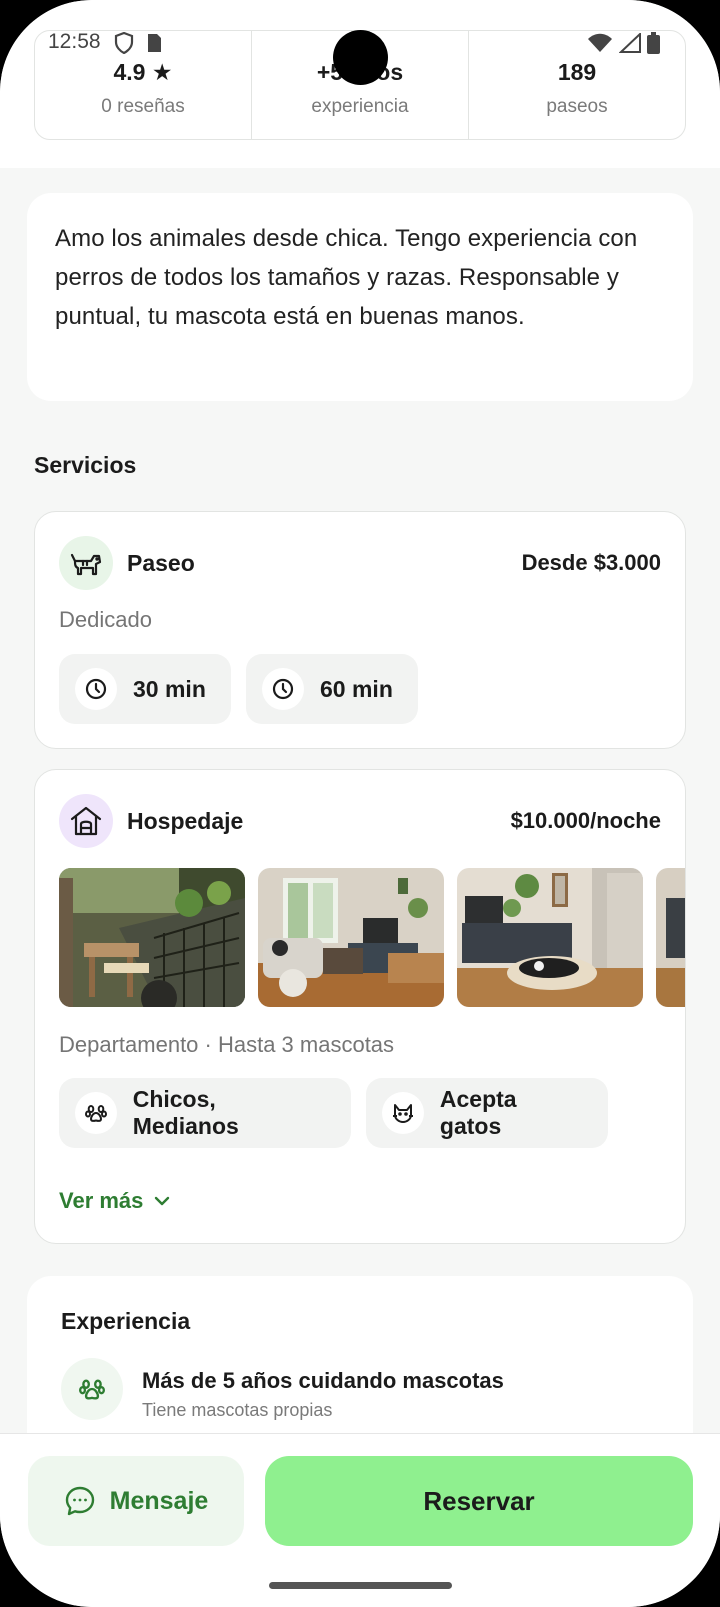 The height and width of the screenshot is (1607, 720). What do you see at coordinates (323, 1380) in the screenshot?
I see `experience-main: Más de 5 años cuidando mascotas` at bounding box center [323, 1380].